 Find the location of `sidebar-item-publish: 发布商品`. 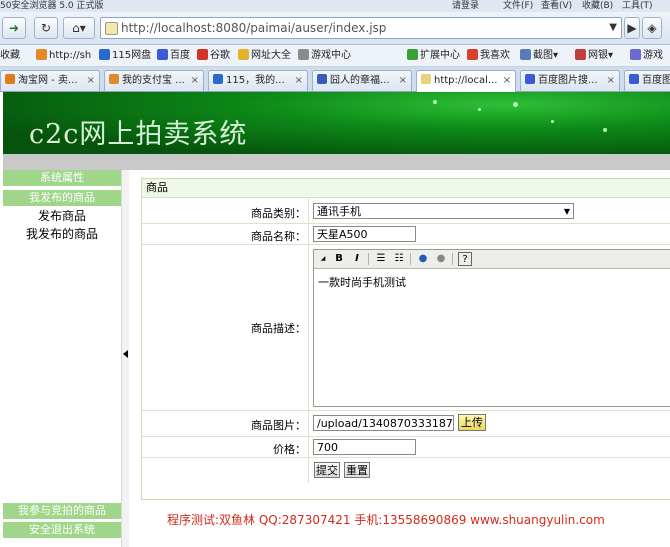

sidebar-item-publish: 发布商品 is located at coordinates (62, 216).